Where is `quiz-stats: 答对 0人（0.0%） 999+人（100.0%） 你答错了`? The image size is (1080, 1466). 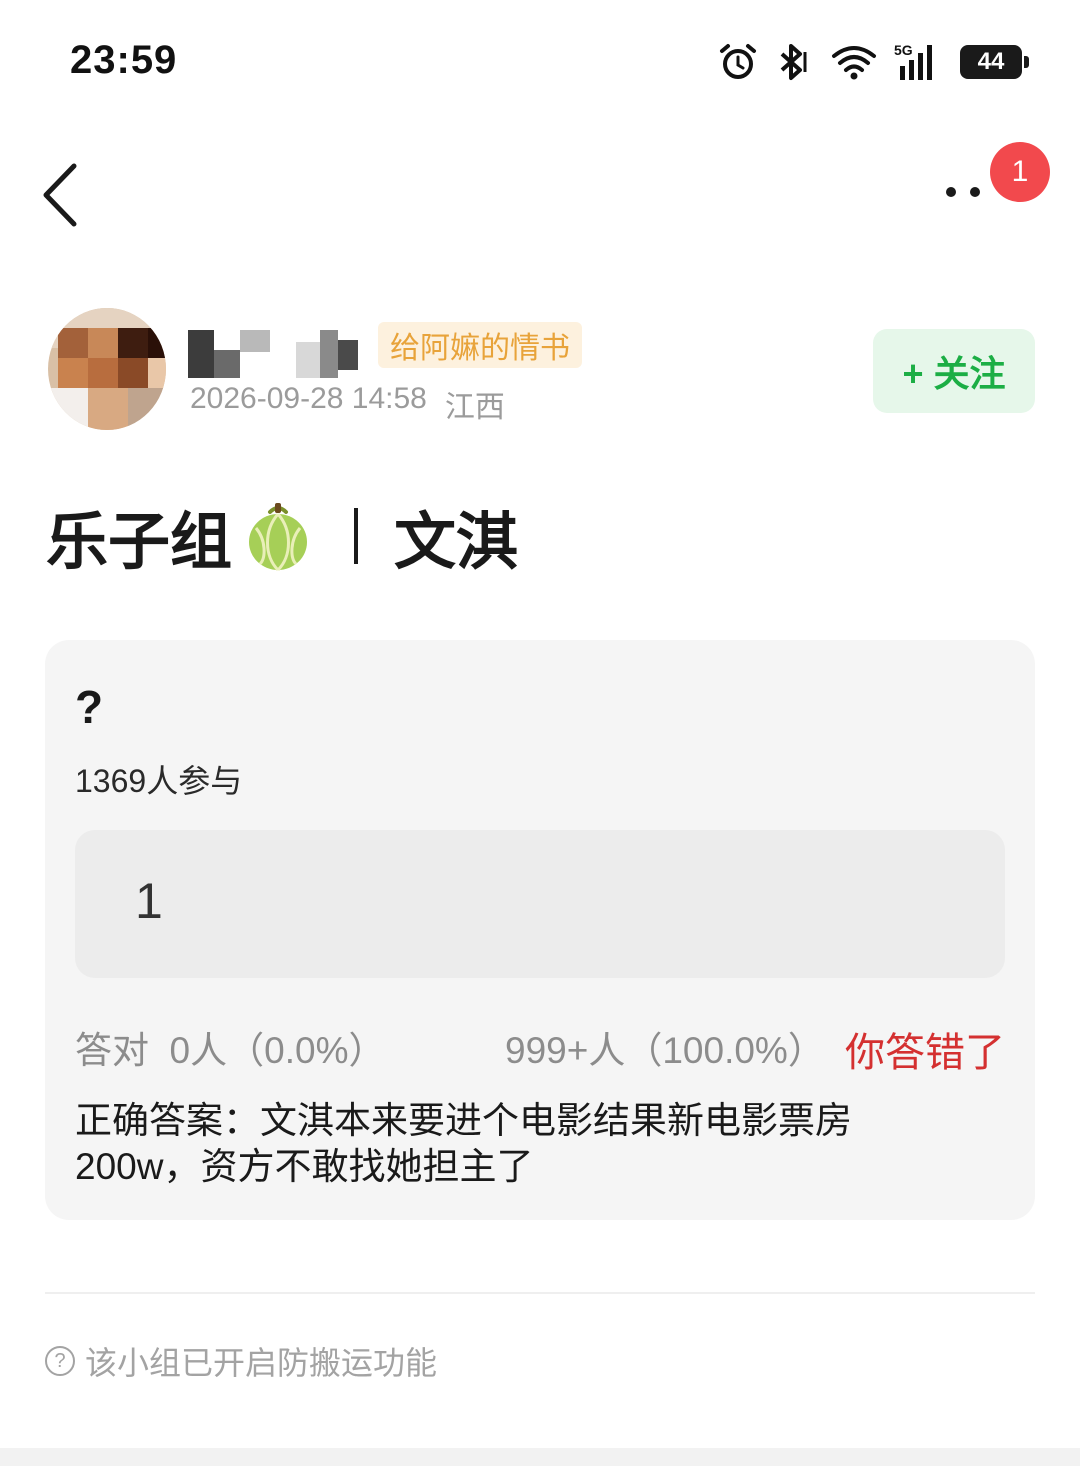 quiz-stats: 答对 0人（0.0%） 999+人（100.0%） 你答错了 is located at coordinates (540, 1047).